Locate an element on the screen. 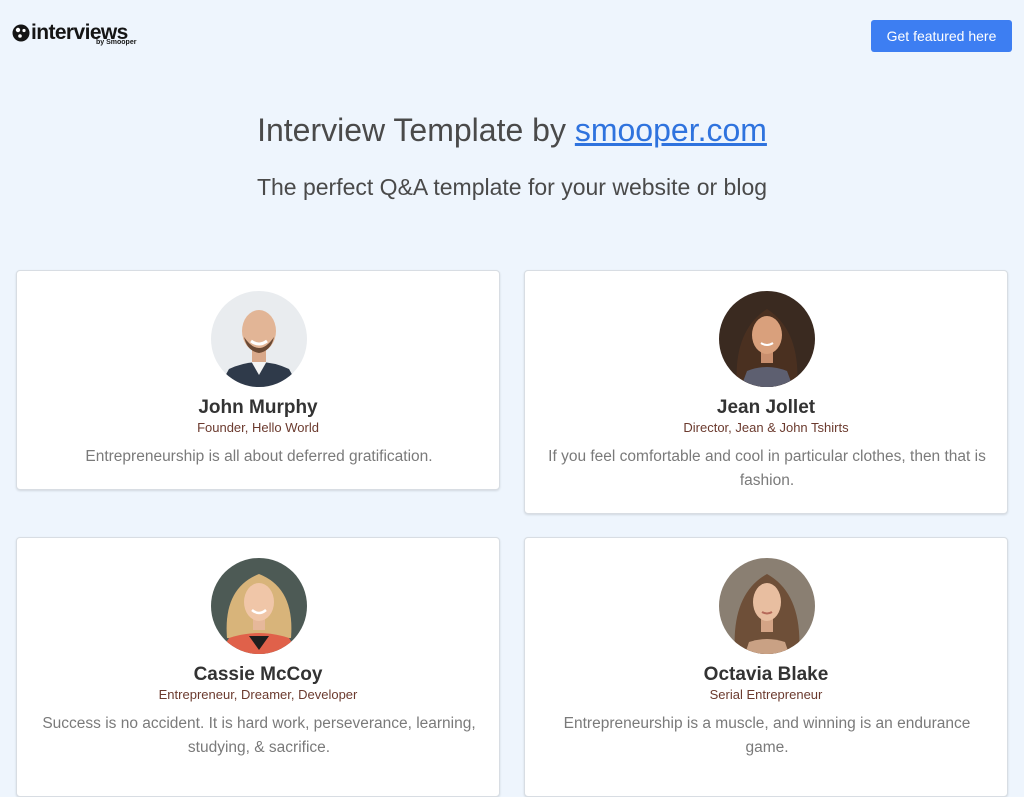 This screenshot has width=1024, height=797. person-role: Entrepreneur, Dreamer, Developer is located at coordinates (258, 694).